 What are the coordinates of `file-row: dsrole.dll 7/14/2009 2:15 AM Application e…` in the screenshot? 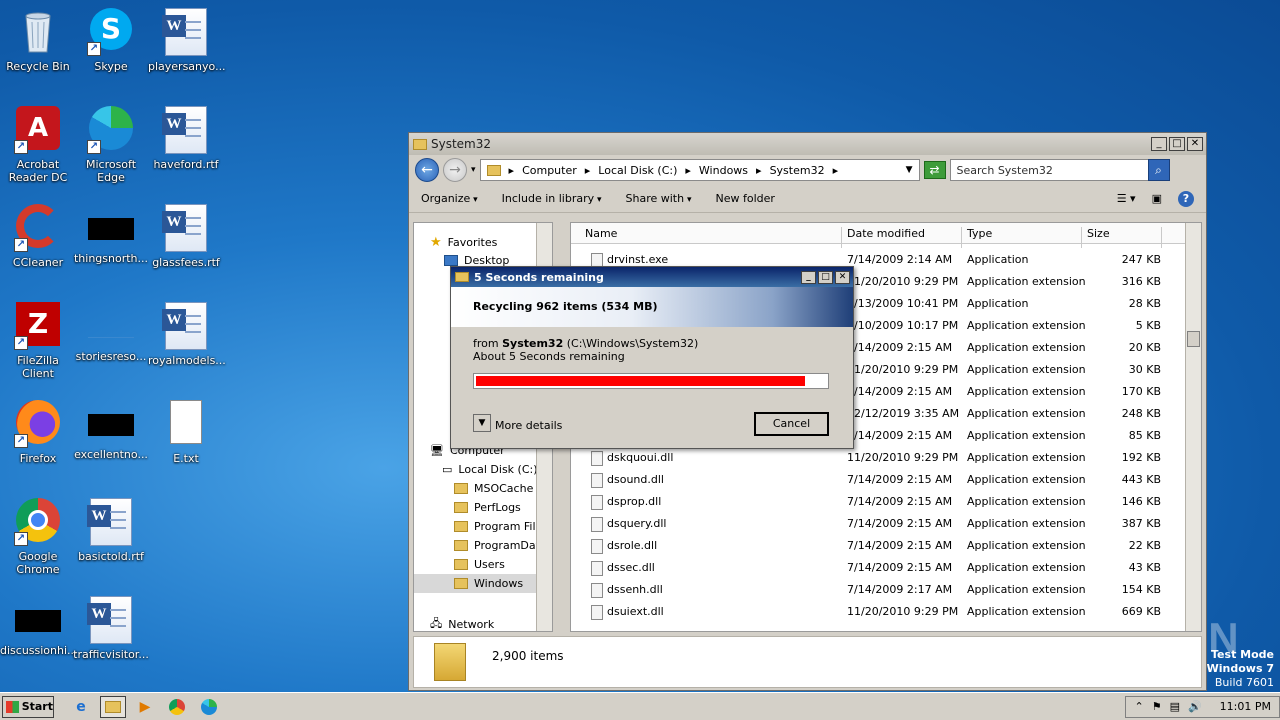 It's located at (878, 545).